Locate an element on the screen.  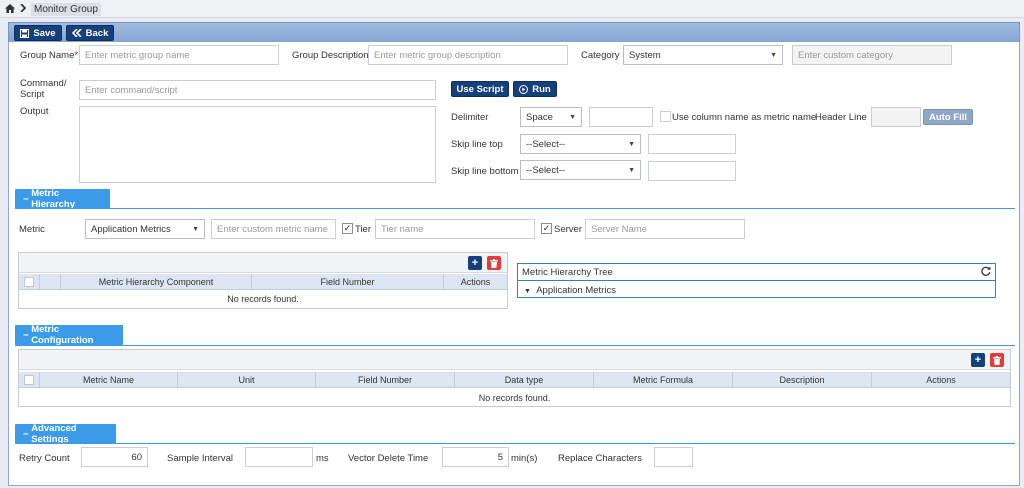
vector-delete-time-input: 5 is located at coordinates (475, 457).